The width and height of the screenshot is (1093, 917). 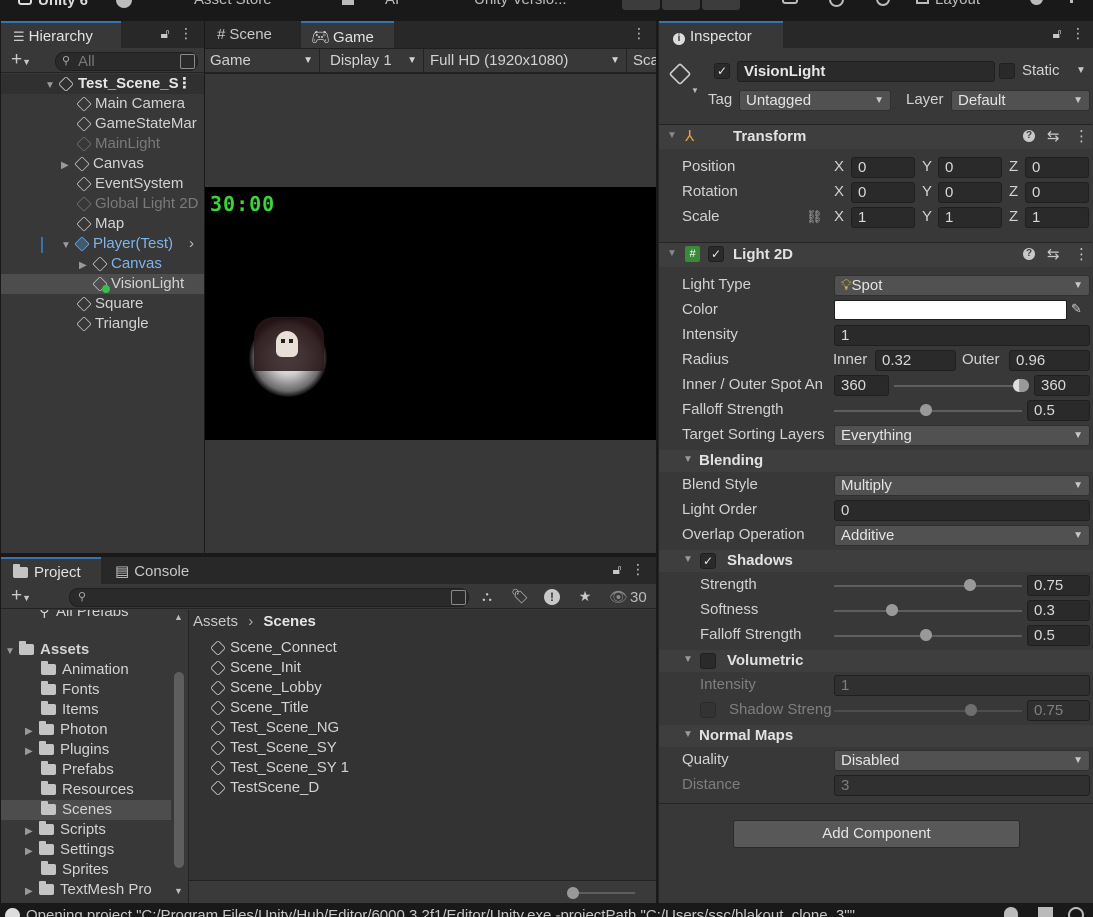 I want to click on file-scene-lobby: Scene_Lobby, so click(x=266, y=688).